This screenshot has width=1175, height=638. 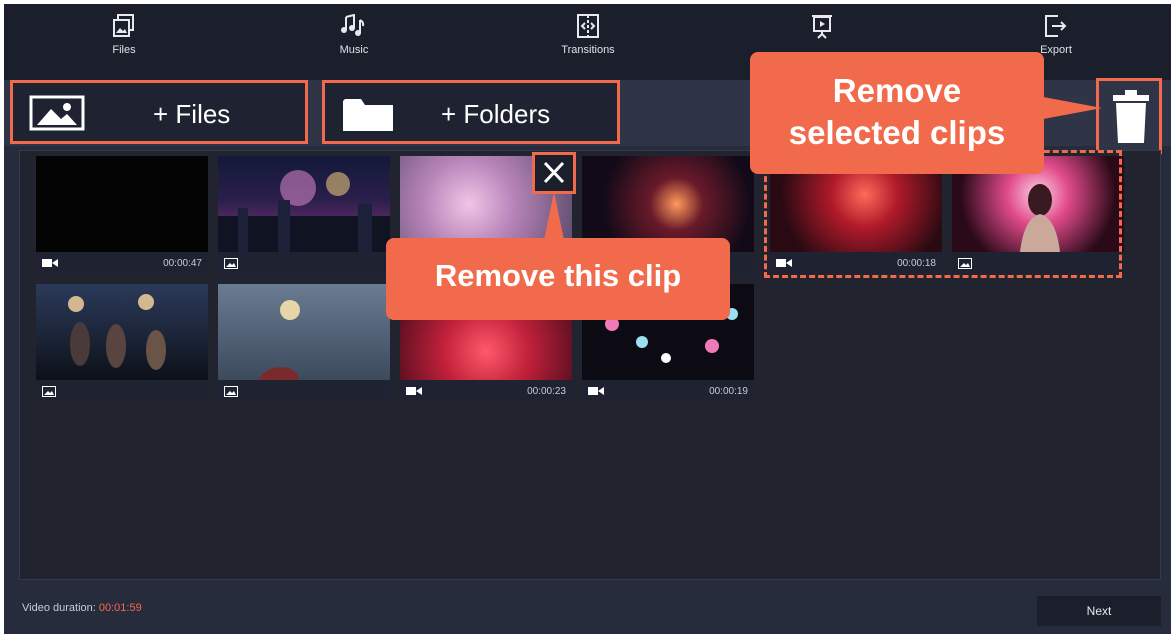 I want to click on nav-music: Music, so click(x=354, y=35).